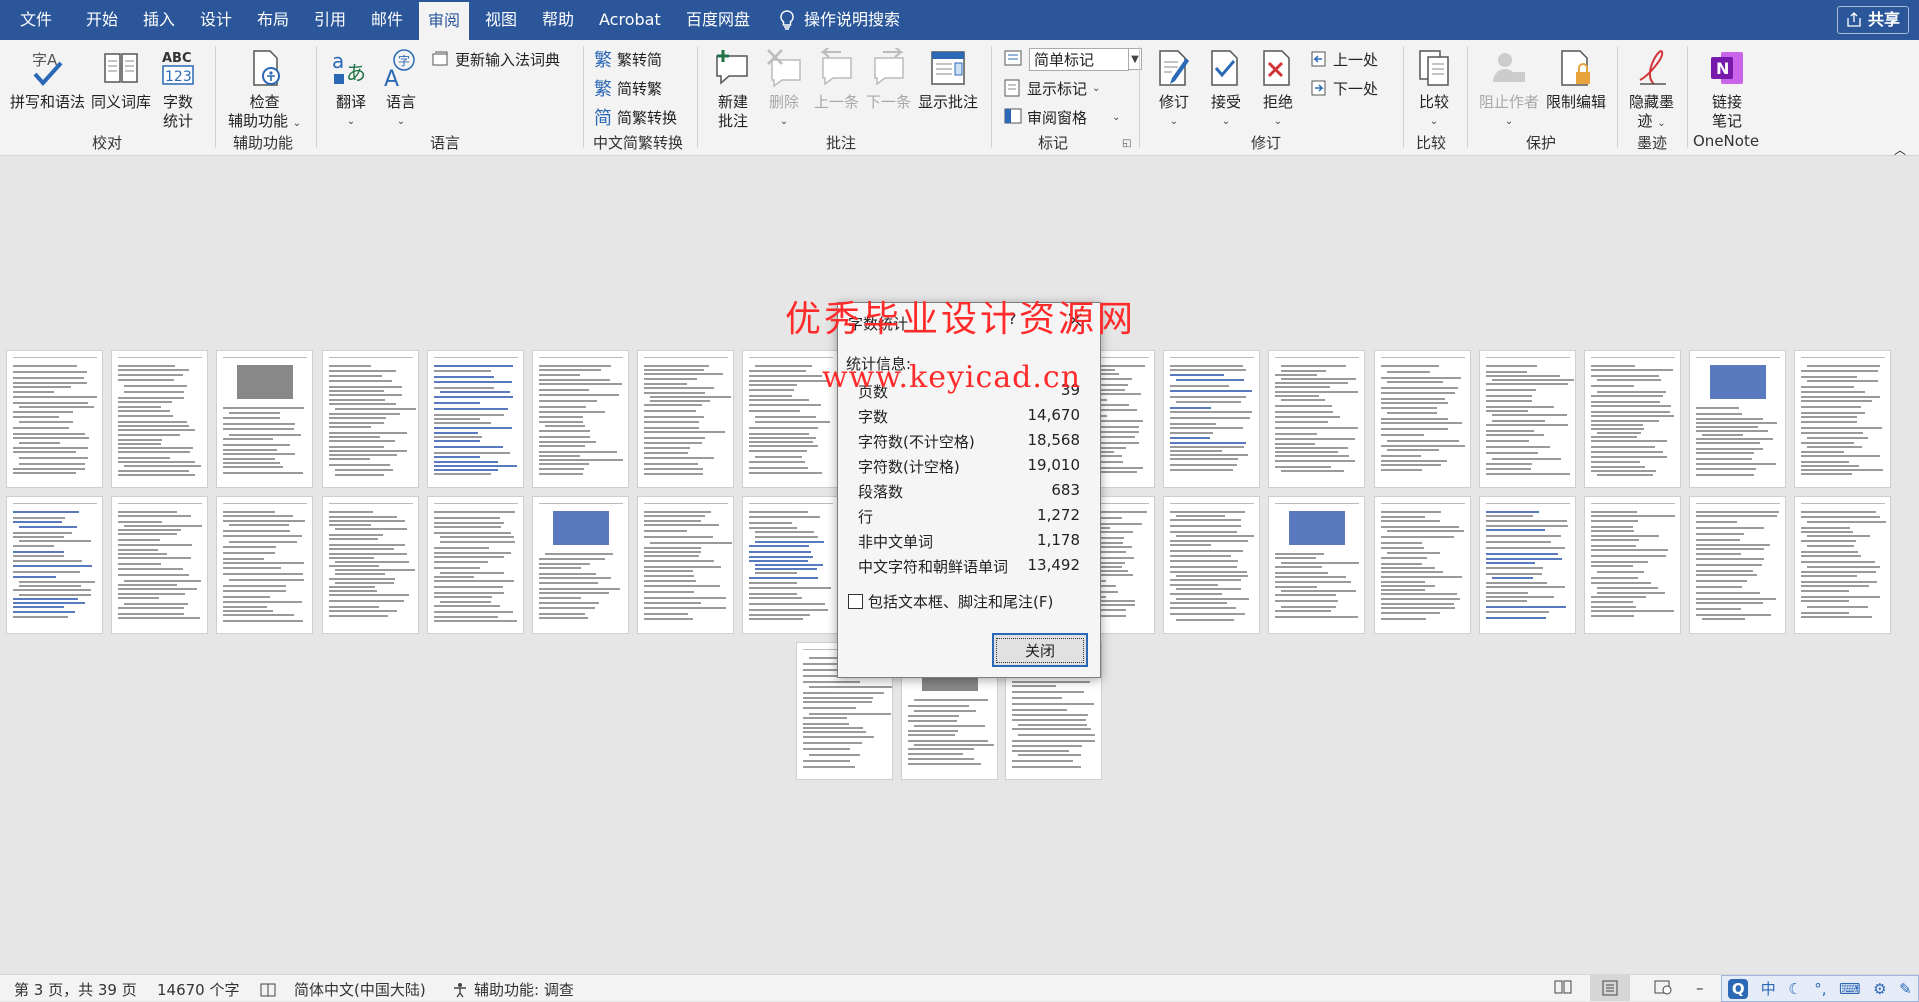  I want to click on word-count-button: ABC 123 字数 统计, so click(178, 88).